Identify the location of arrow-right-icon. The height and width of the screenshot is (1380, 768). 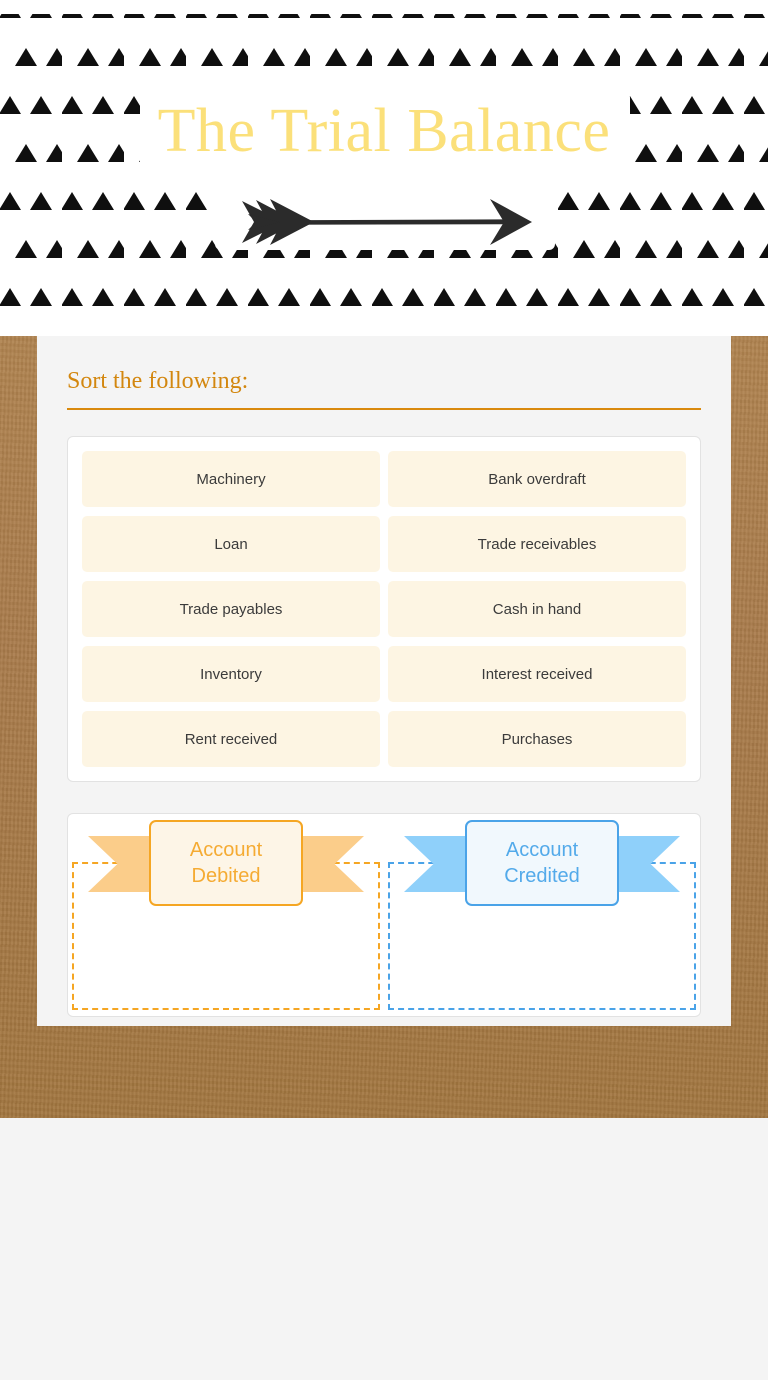
(387, 222).